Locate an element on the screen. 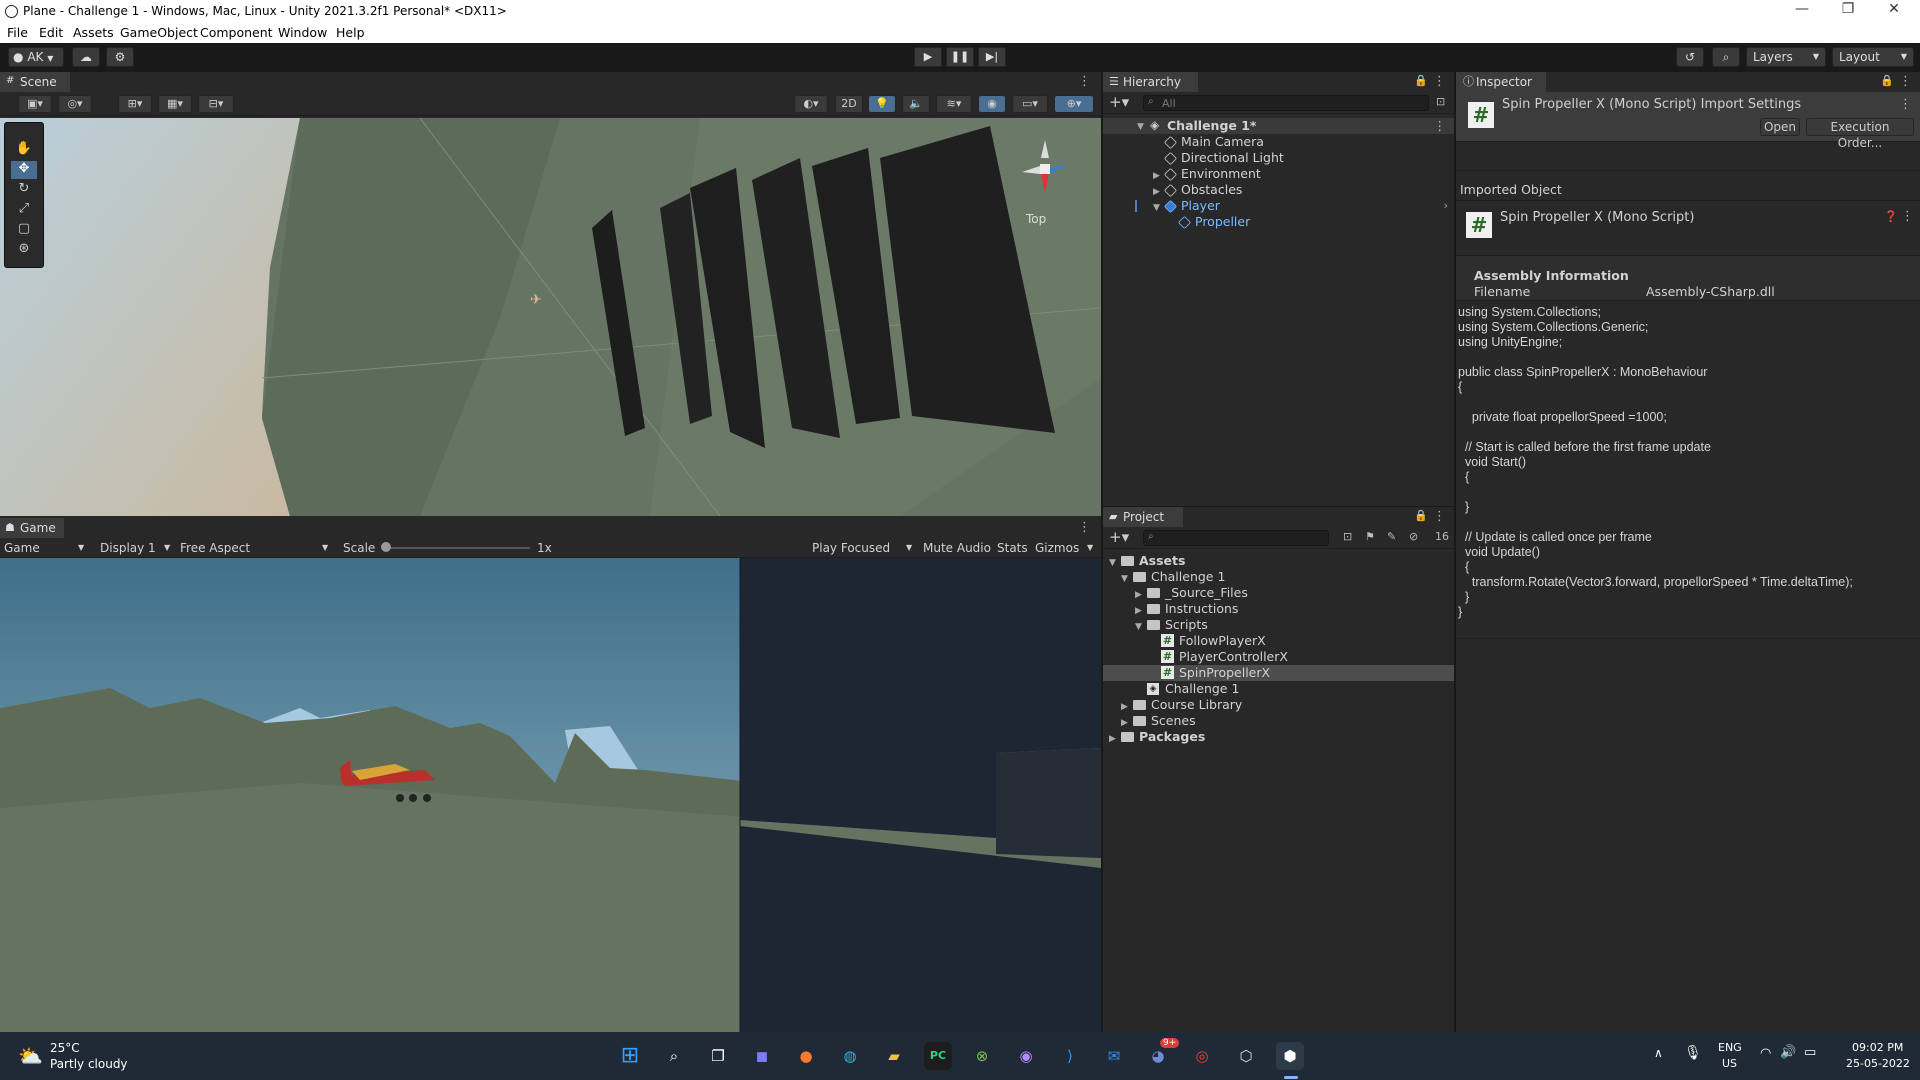 The width and height of the screenshot is (1920, 1080). github-desktop-icon: ◉ is located at coordinates (1026, 1056).